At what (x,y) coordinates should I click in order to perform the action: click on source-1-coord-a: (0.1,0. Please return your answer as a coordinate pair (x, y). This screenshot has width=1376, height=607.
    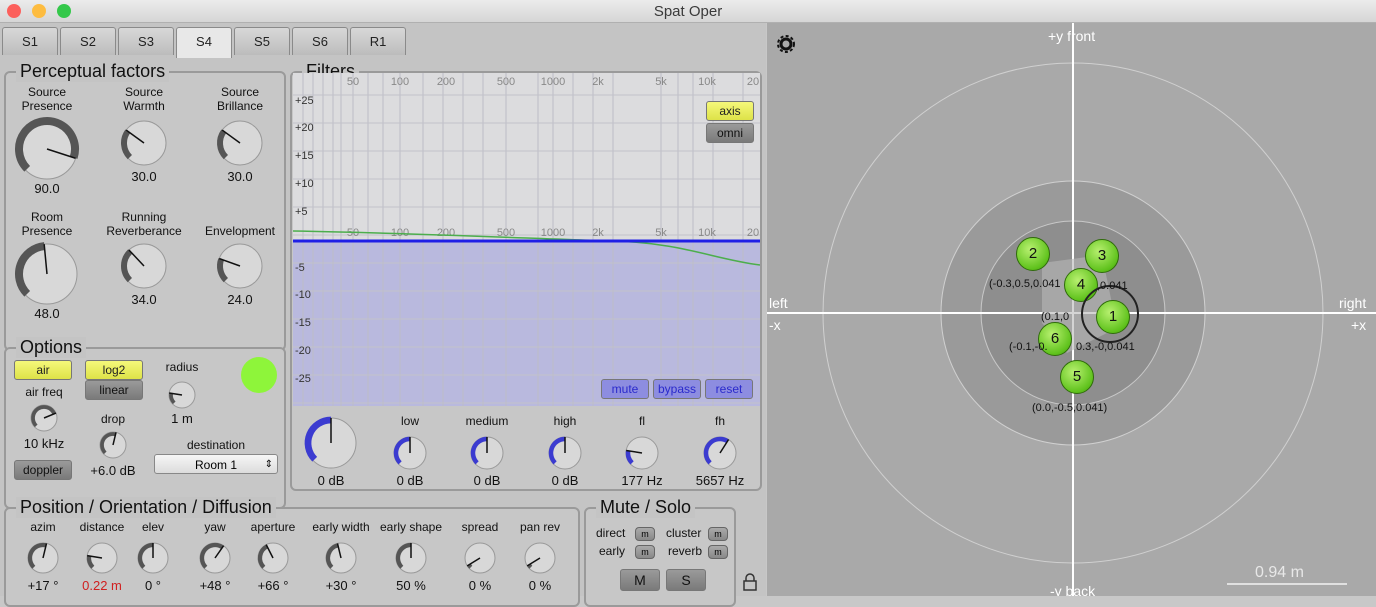
    Looking at the image, I should click on (1055, 317).